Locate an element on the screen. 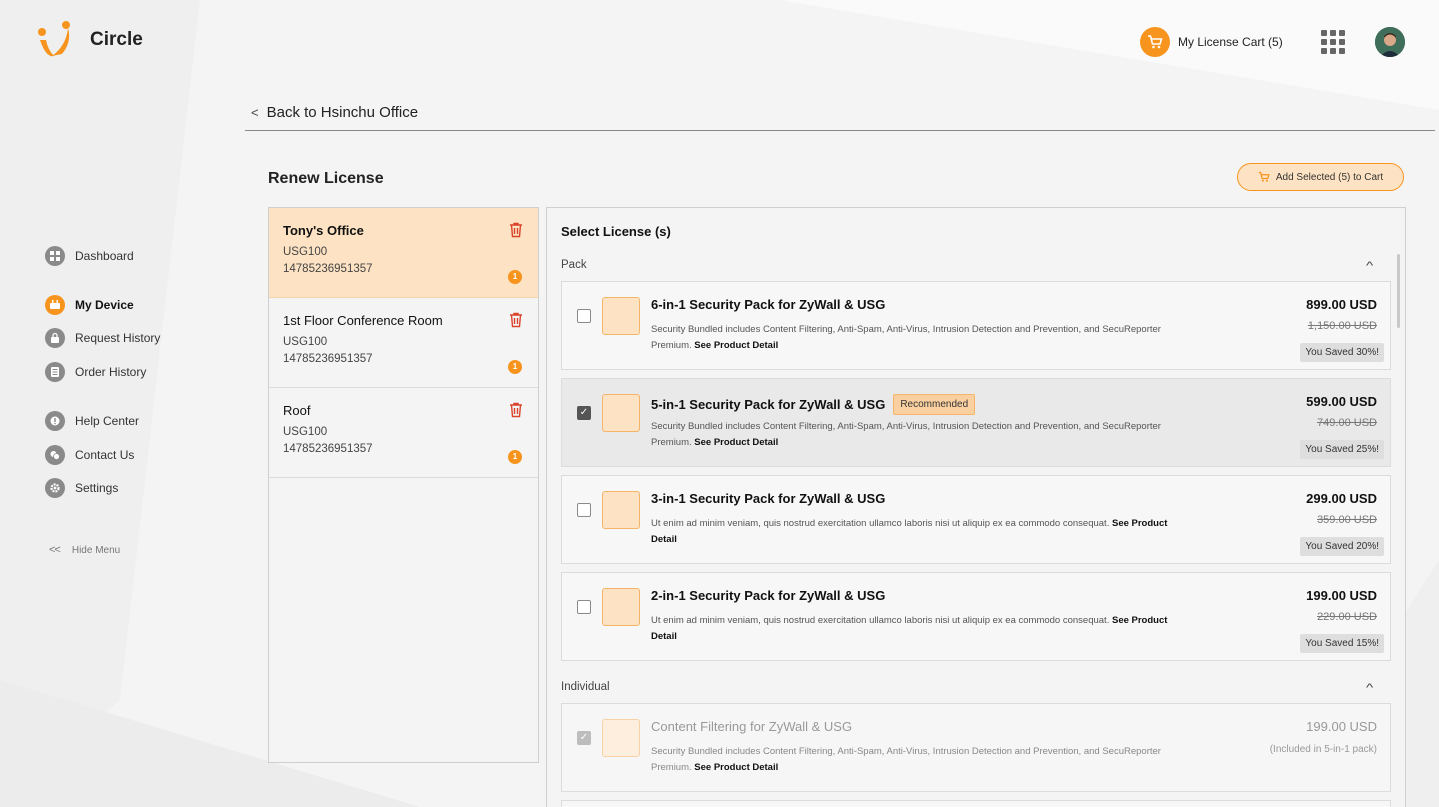 This screenshot has height=807, width=1439. apps-grid-icon is located at coordinates (1333, 42).